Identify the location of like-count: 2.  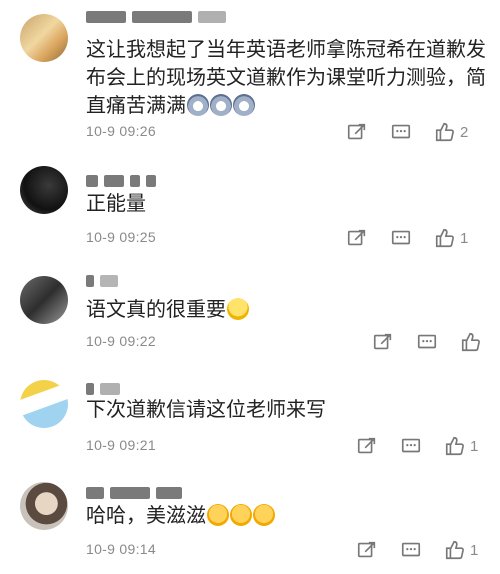
(464, 132).